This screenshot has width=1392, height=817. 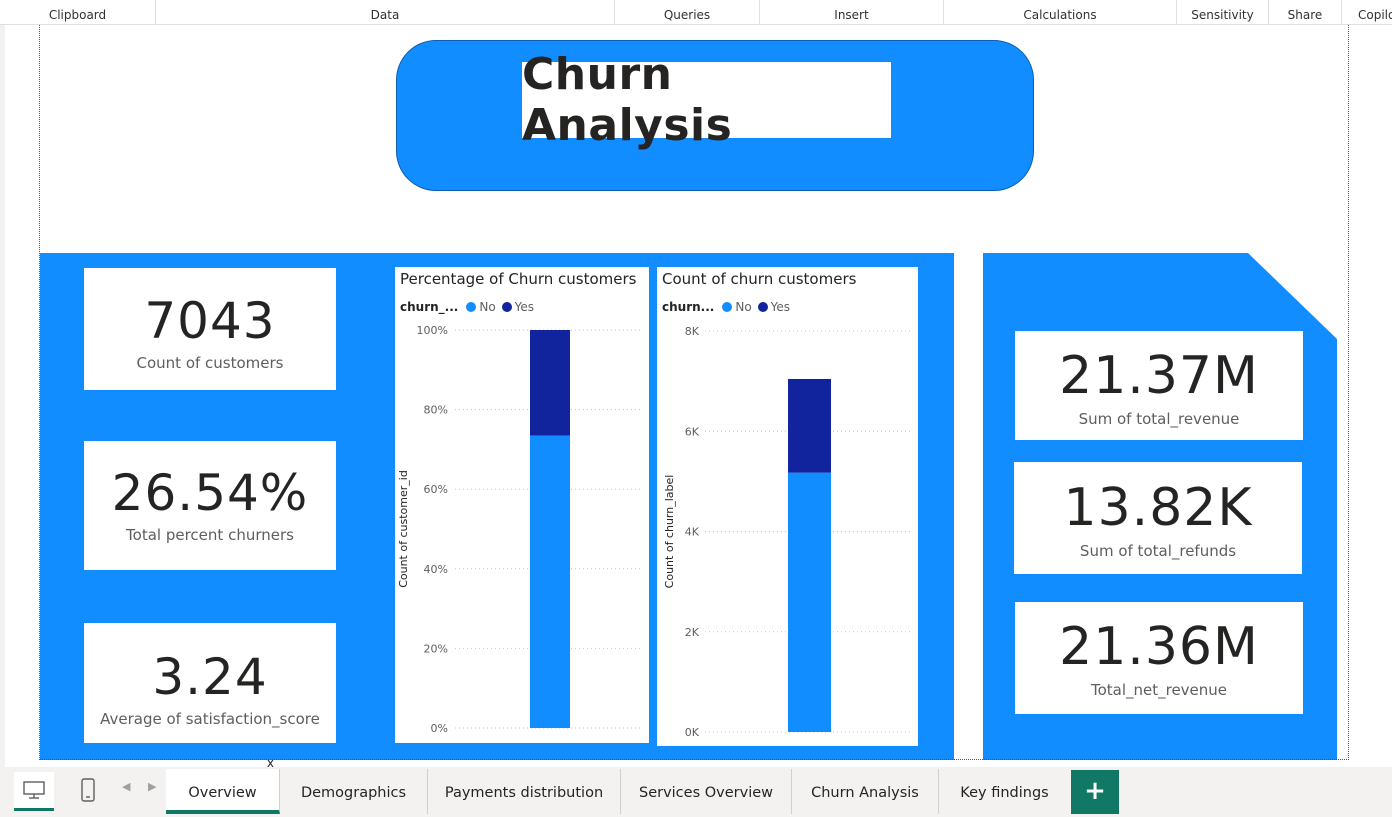 I want to click on ribbon-group-clipboard: Clipboard, so click(x=78, y=12).